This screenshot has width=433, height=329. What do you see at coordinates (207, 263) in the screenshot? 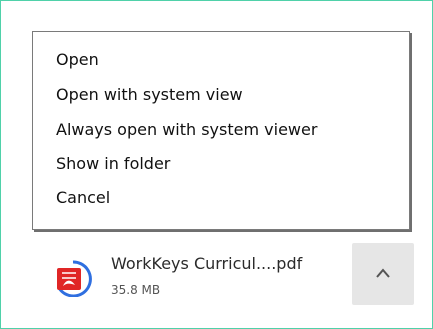
I see `file-name: WorkKeys Curricul....pdf` at bounding box center [207, 263].